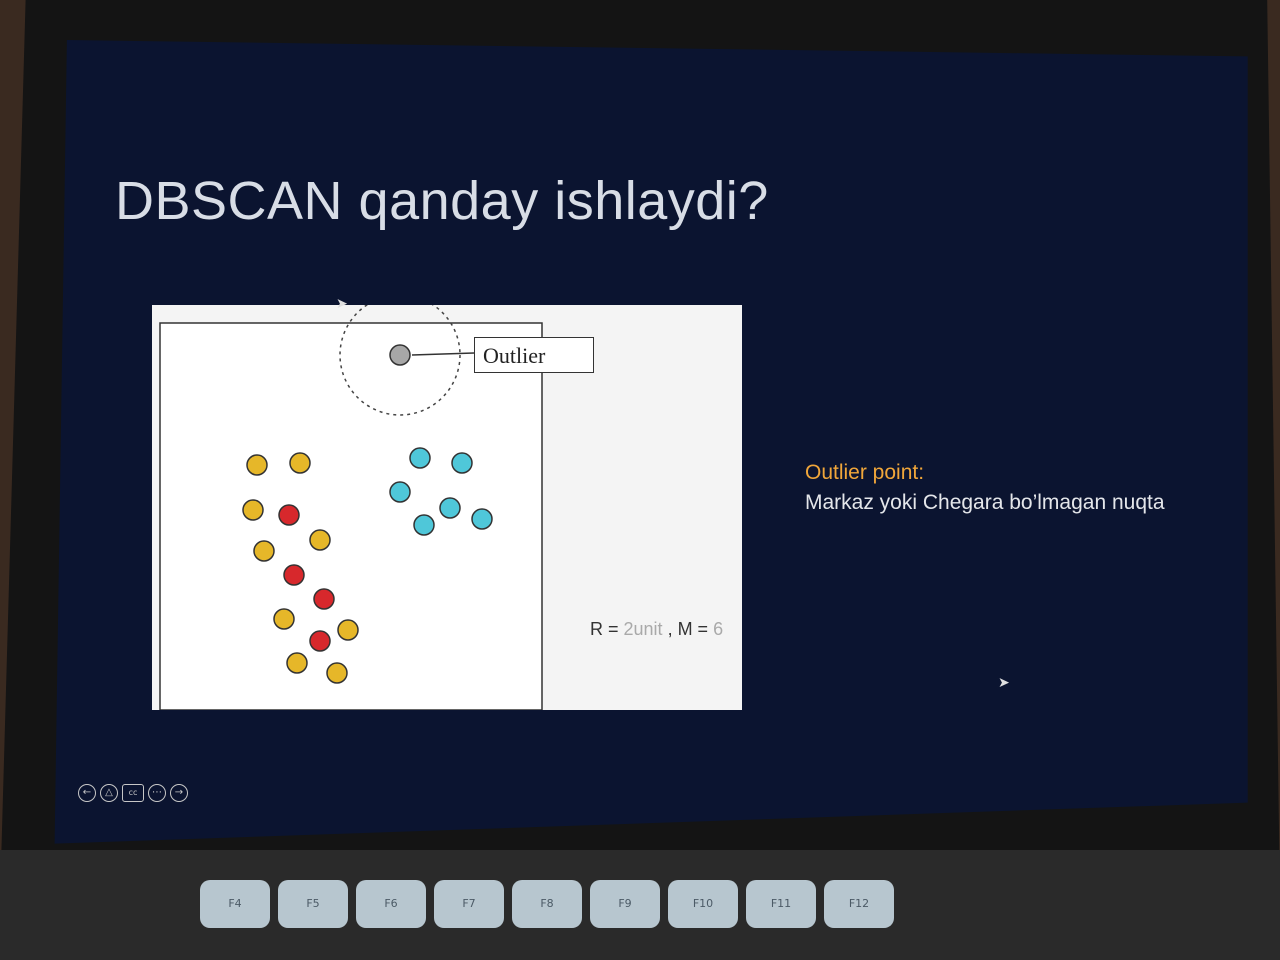 This screenshot has height=960, width=1280. What do you see at coordinates (87, 793) in the screenshot?
I see `back-icon: ←` at bounding box center [87, 793].